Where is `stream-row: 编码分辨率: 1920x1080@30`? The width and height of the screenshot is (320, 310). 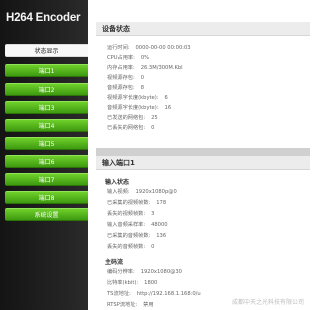 stream-row: 编码分辨率: 1920x1080@30 is located at coordinates (144, 272).